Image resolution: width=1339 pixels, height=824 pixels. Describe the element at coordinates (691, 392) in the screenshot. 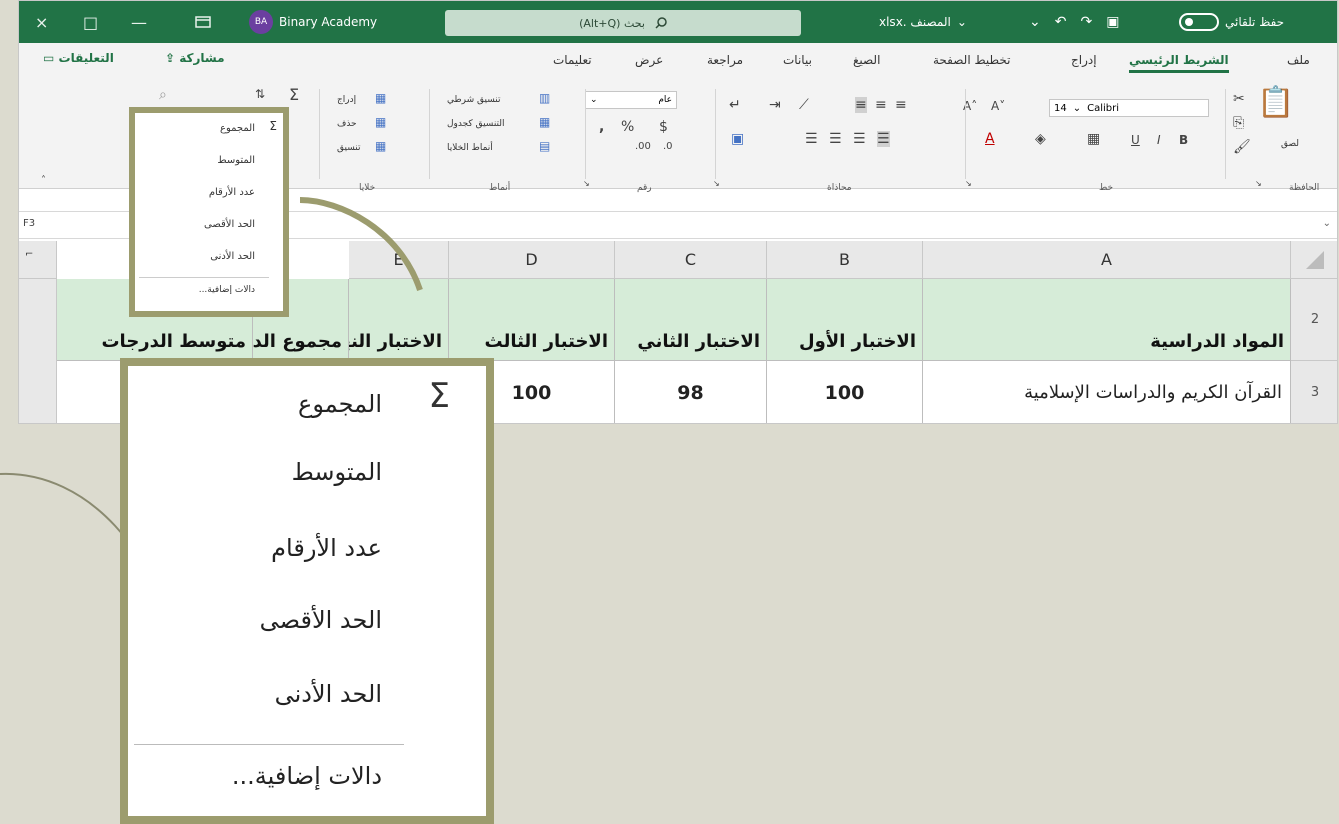

I see `cell-c3: 98` at that location.